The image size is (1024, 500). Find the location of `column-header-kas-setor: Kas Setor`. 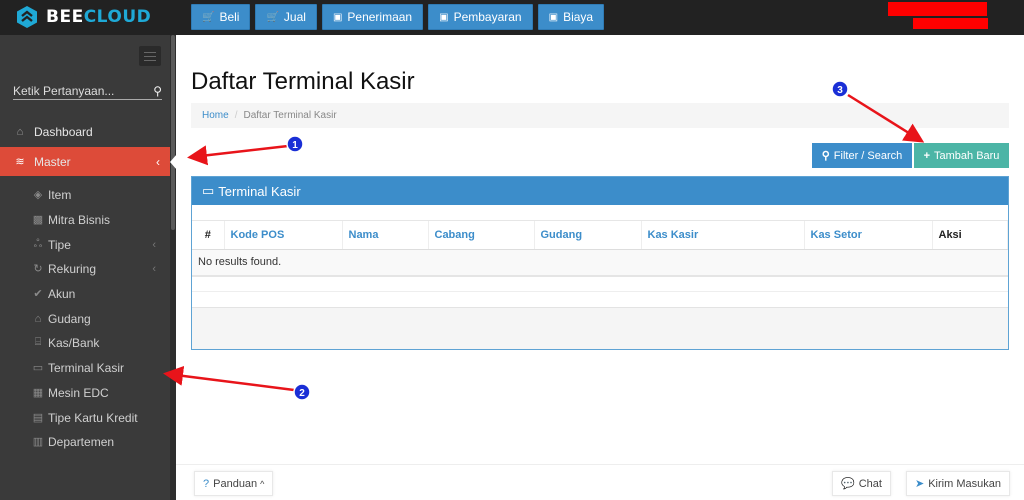

column-header-kas-setor: Kas Setor is located at coordinates (868, 235).